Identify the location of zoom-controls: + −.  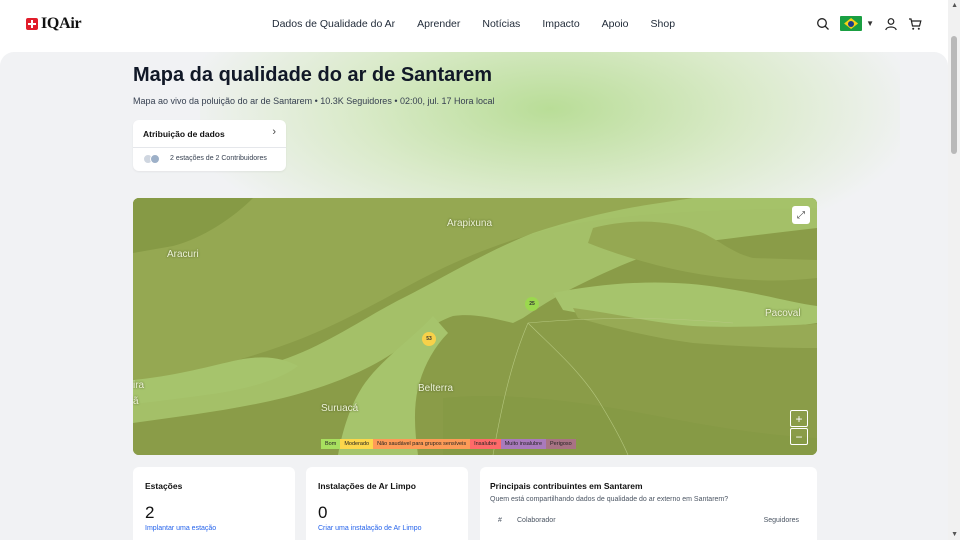
(799, 427).